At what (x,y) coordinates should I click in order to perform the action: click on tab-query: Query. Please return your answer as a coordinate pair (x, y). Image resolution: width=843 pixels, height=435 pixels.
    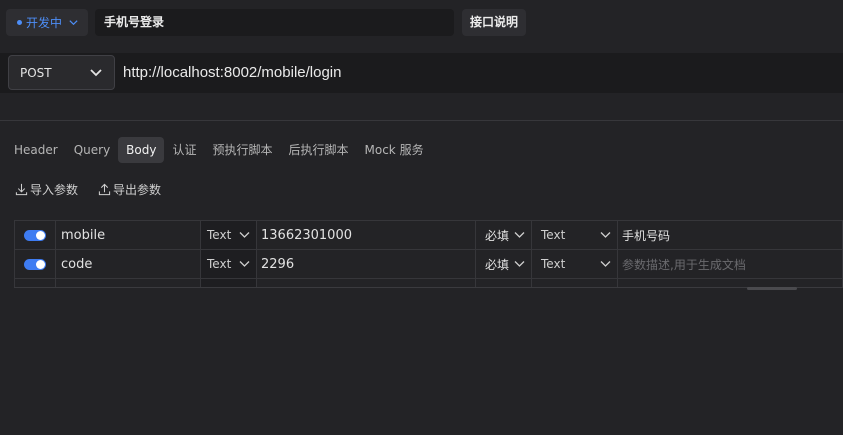
    Looking at the image, I should click on (92, 150).